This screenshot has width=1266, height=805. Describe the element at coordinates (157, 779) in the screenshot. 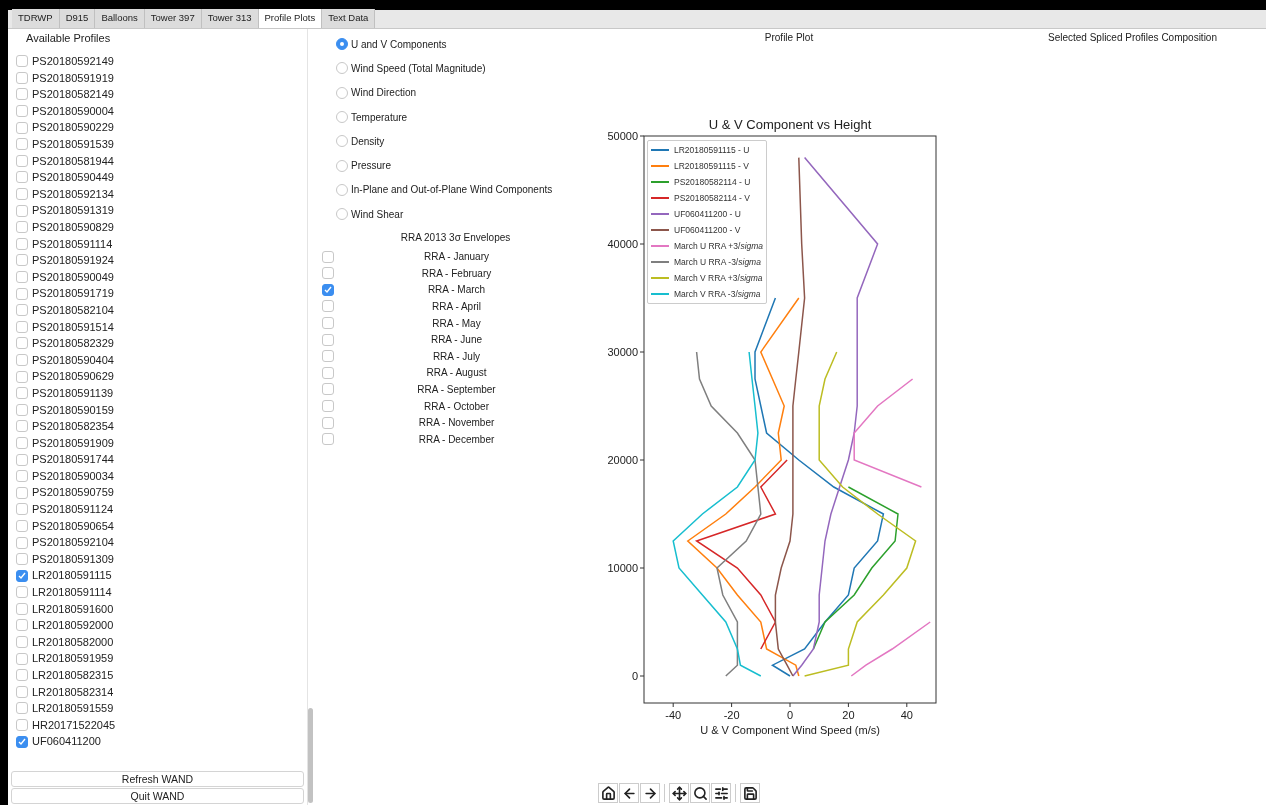

I see `wand-button: Refresh WAND` at that location.